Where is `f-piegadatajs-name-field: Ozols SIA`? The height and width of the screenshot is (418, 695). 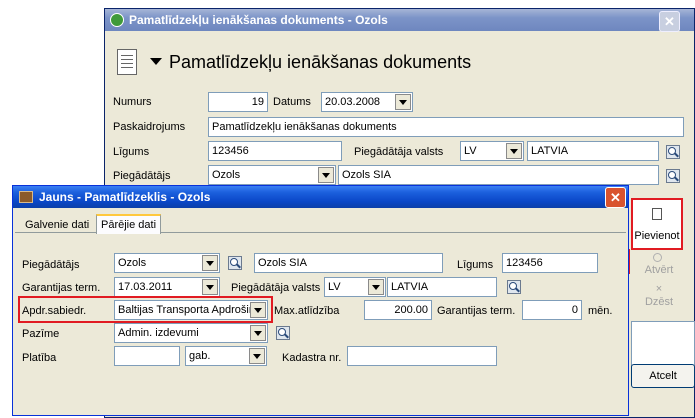
f-piegadatajs-name-field: Ozols SIA is located at coordinates (348, 263).